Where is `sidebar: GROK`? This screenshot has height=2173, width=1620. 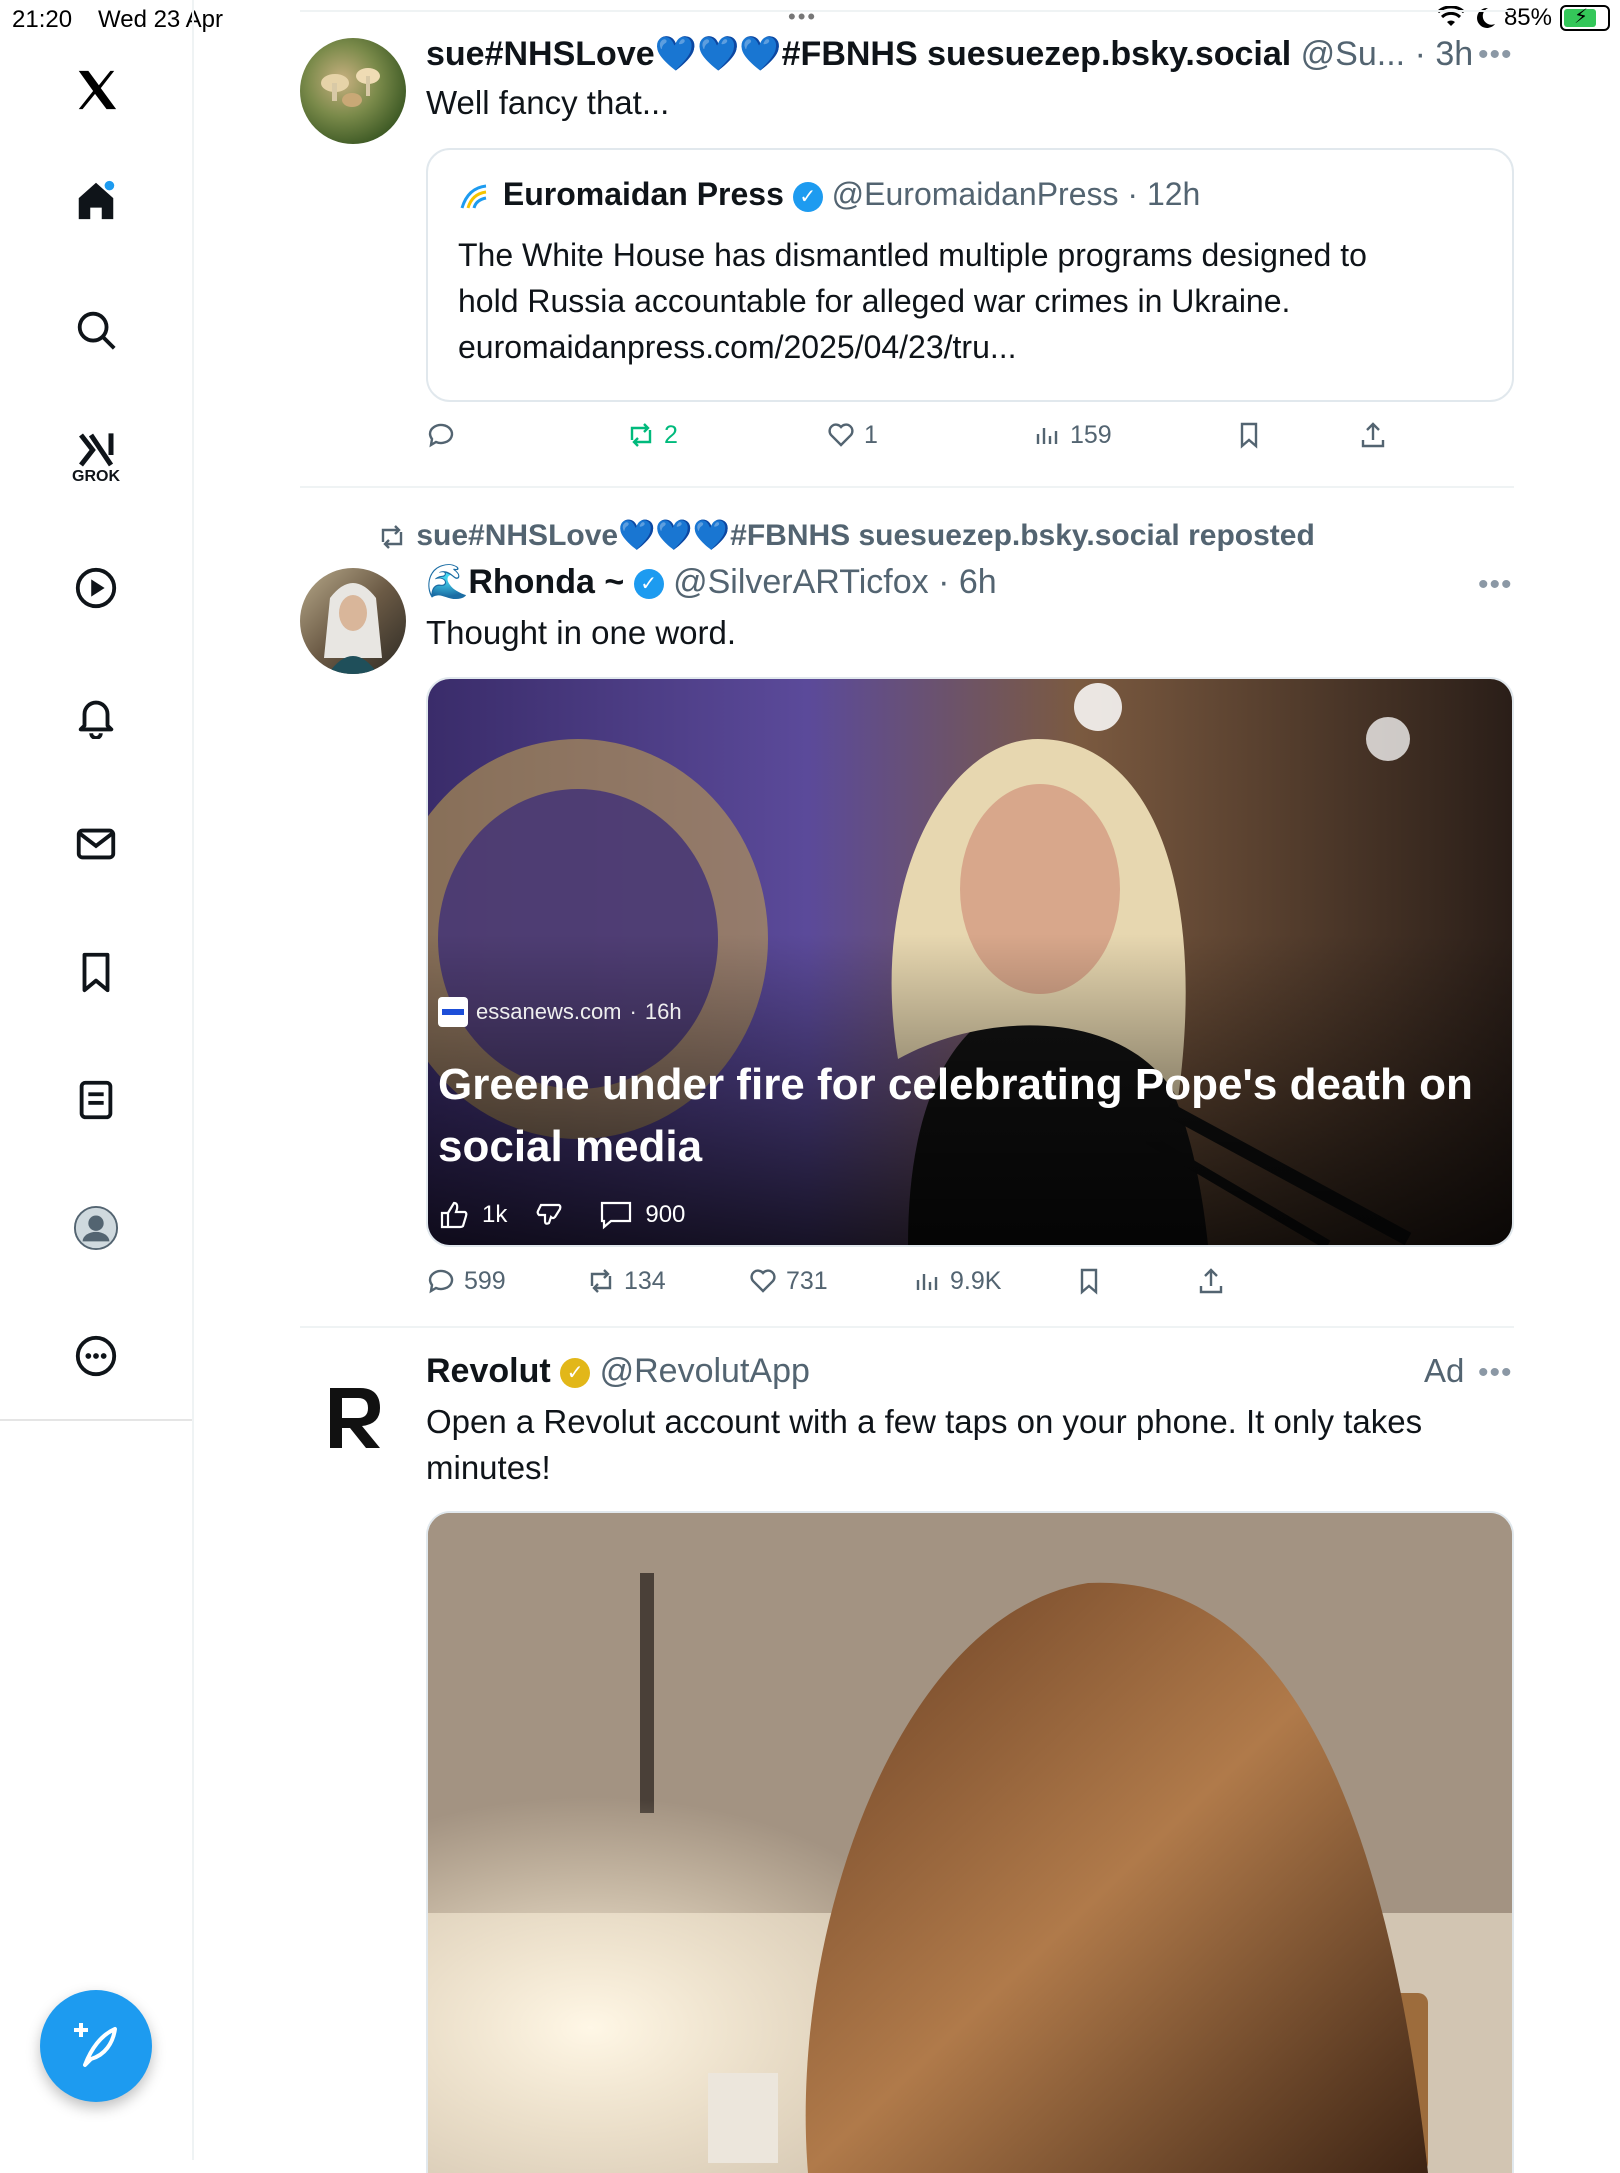 sidebar: GROK is located at coordinates (97, 1080).